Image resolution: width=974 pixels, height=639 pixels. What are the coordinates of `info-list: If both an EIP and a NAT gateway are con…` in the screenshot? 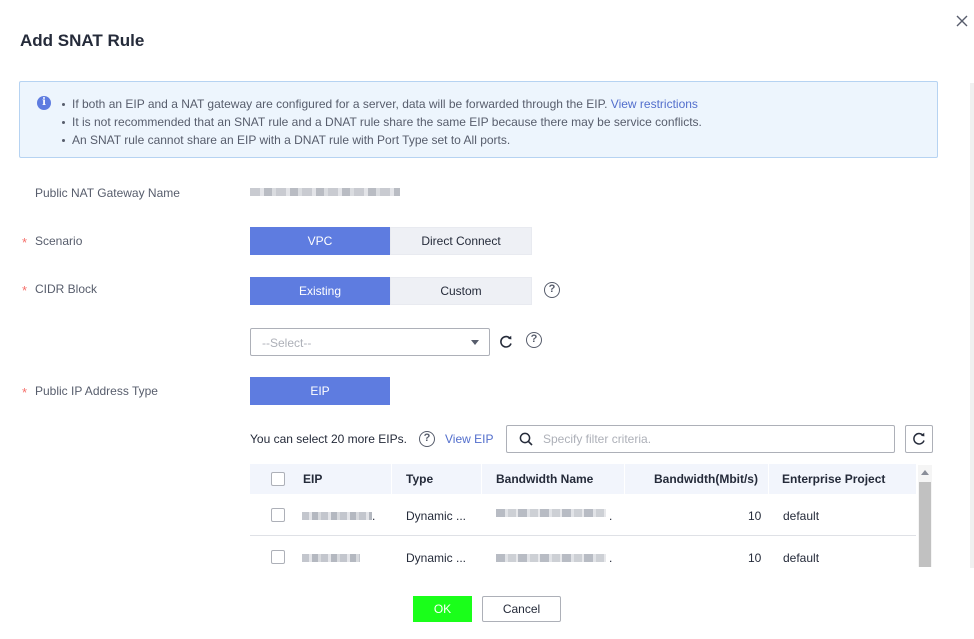 It's located at (382, 122).